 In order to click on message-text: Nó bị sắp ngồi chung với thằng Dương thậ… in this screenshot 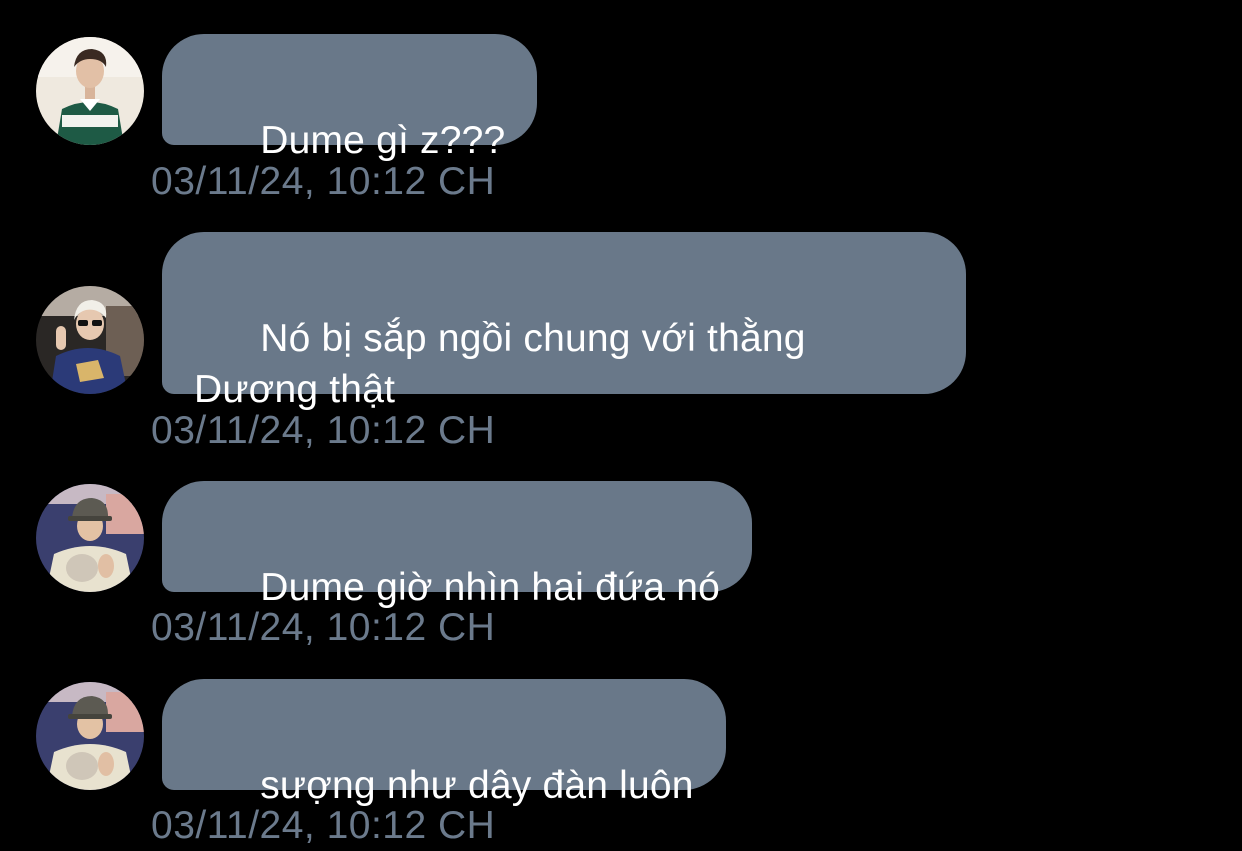, I will do `click(500, 364)`.